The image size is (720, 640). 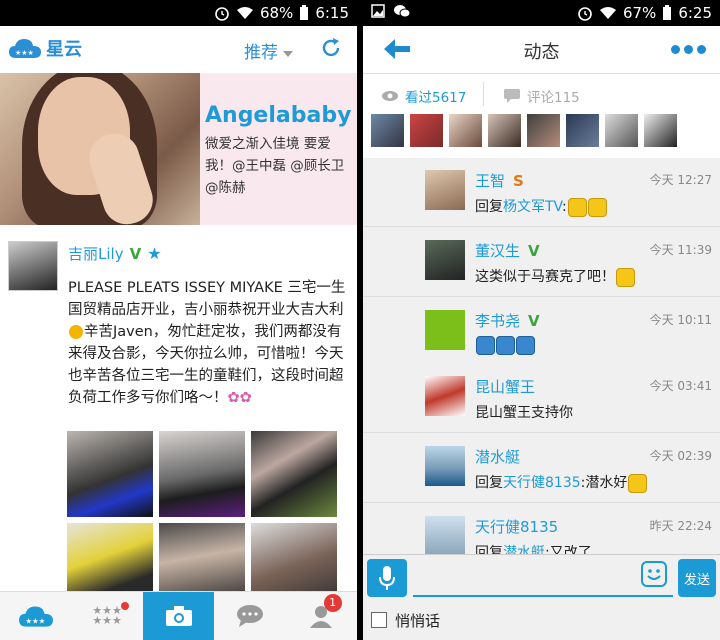 What do you see at coordinates (541, 468) in the screenshot?
I see `comment-row: 潜水艇 今天 02:39 回复天行健8135:潜水好` at bounding box center [541, 468].